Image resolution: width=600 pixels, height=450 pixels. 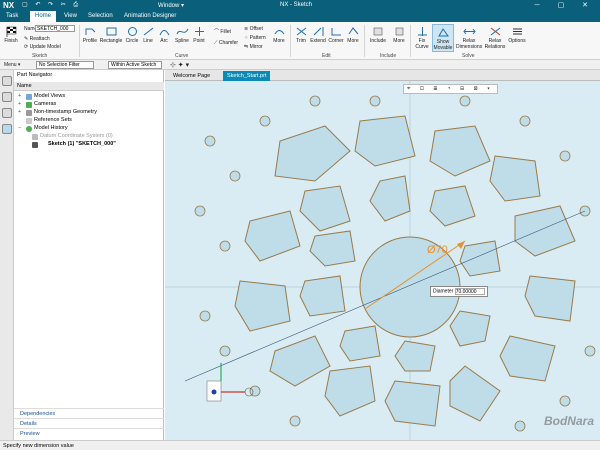 What do you see at coordinates (7, 81) in the screenshot?
I see `part-navigator-icon` at bounding box center [7, 81].